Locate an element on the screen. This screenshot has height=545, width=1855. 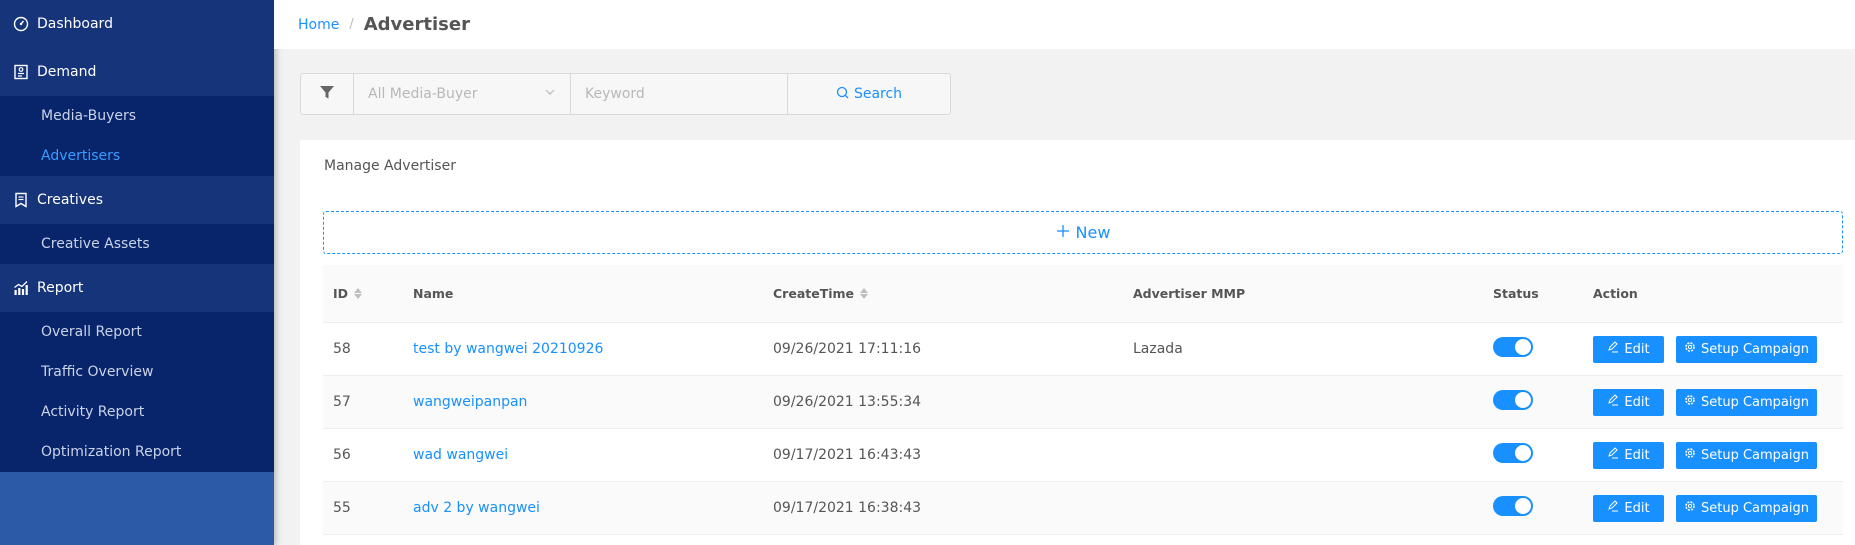
sidebar-group-demand: Demand is located at coordinates (137, 72).